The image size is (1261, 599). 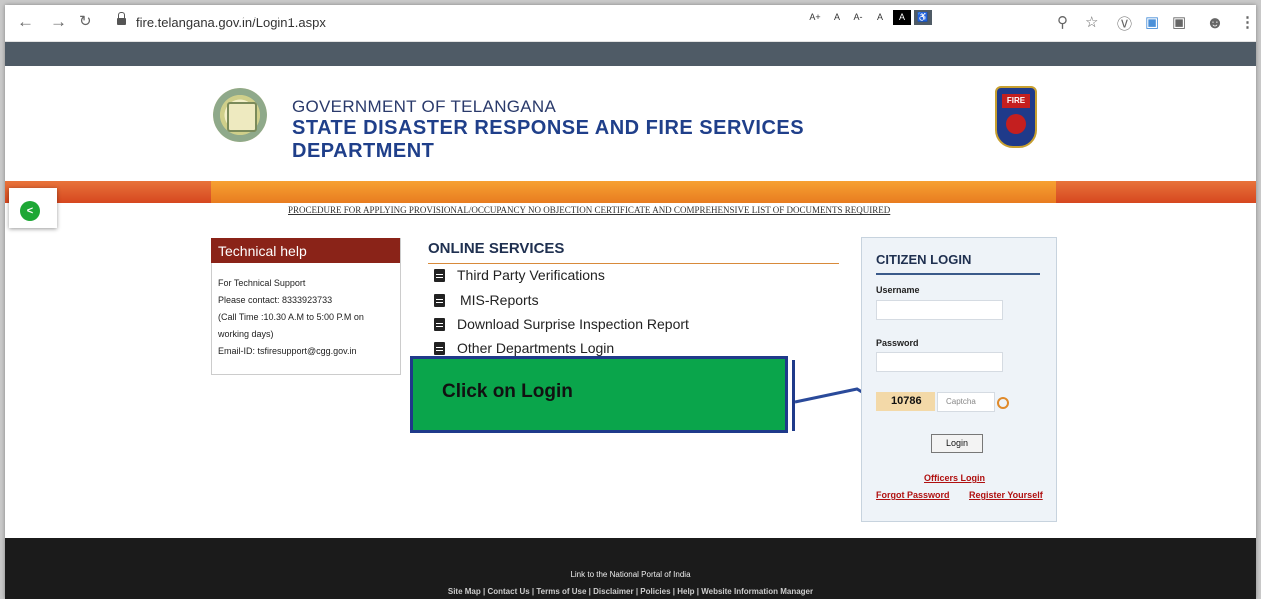 I want to click on captcha-image: 10786, so click(x=905, y=401).